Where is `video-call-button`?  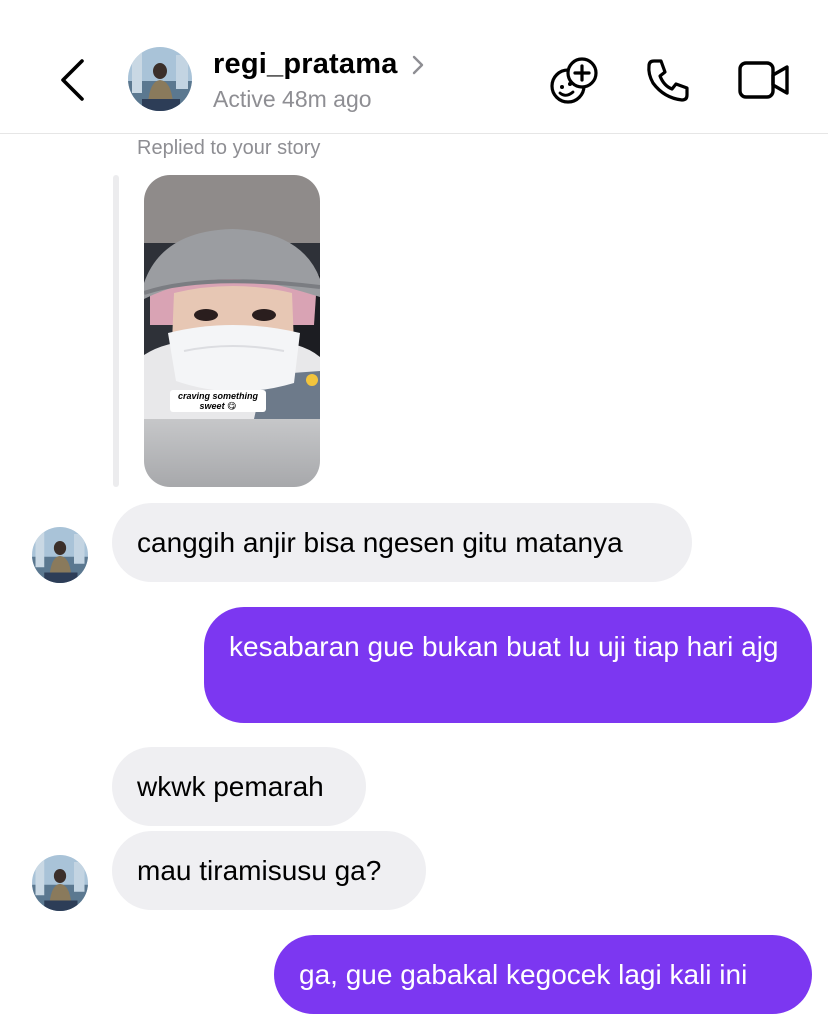
video-call-button is located at coordinates (764, 80).